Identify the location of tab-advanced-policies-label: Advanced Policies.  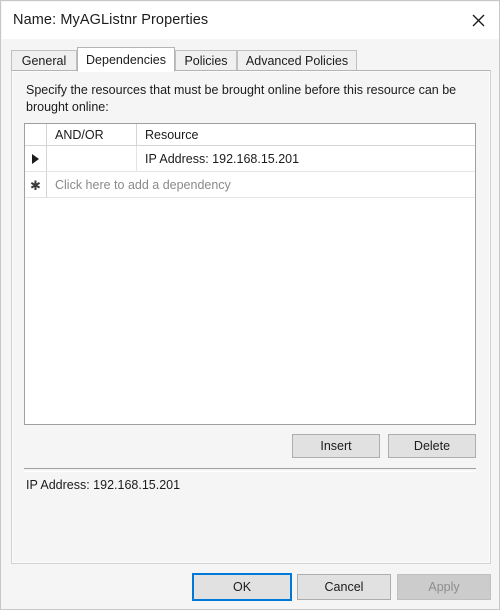
(297, 61).